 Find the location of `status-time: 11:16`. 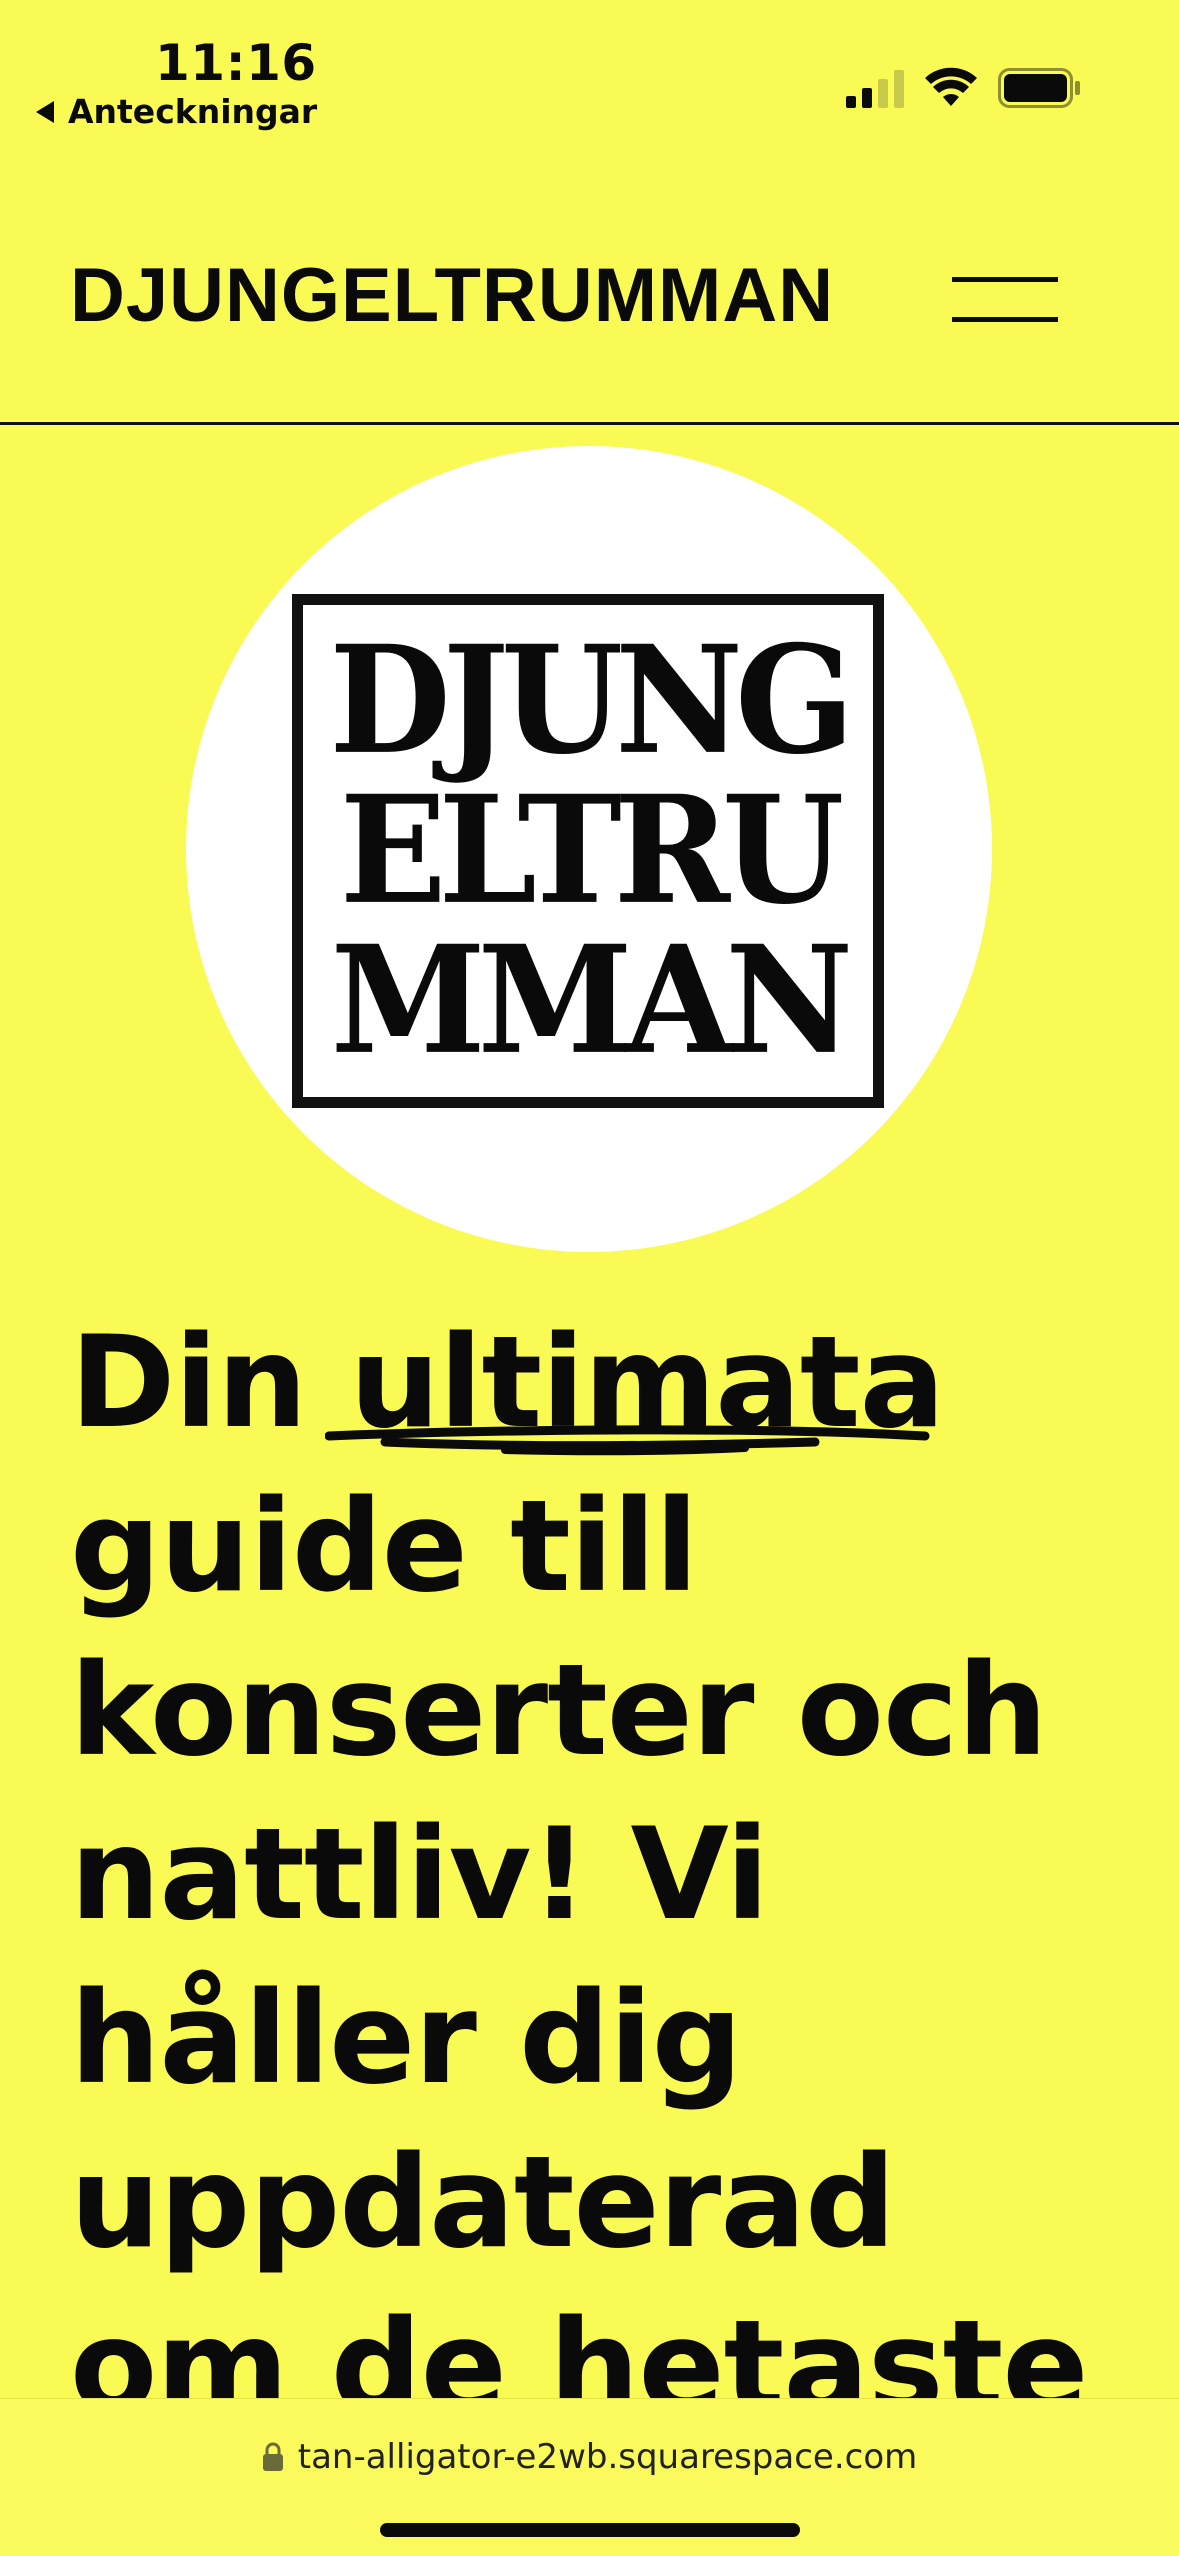

status-time: 11:16 is located at coordinates (236, 63).